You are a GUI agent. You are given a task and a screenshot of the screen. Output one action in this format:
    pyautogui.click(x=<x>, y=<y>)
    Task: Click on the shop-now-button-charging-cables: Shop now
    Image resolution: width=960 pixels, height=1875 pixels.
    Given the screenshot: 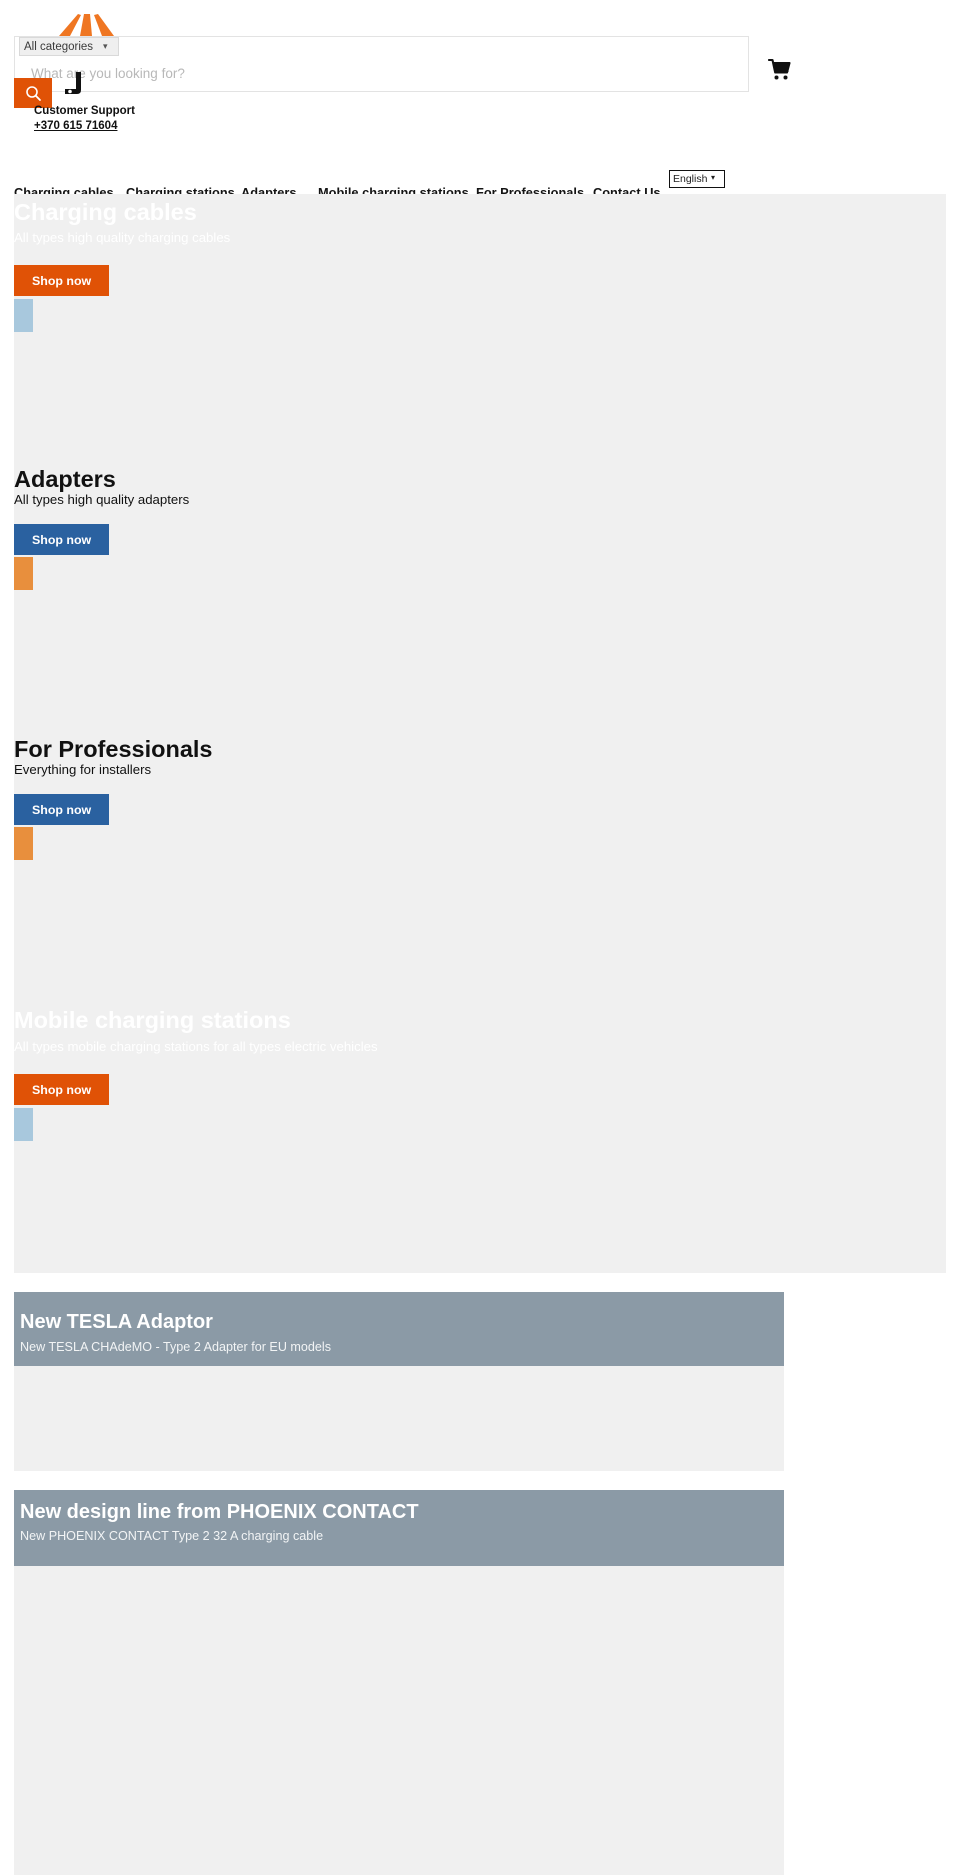 What is the action you would take?
    pyautogui.click(x=62, y=280)
    